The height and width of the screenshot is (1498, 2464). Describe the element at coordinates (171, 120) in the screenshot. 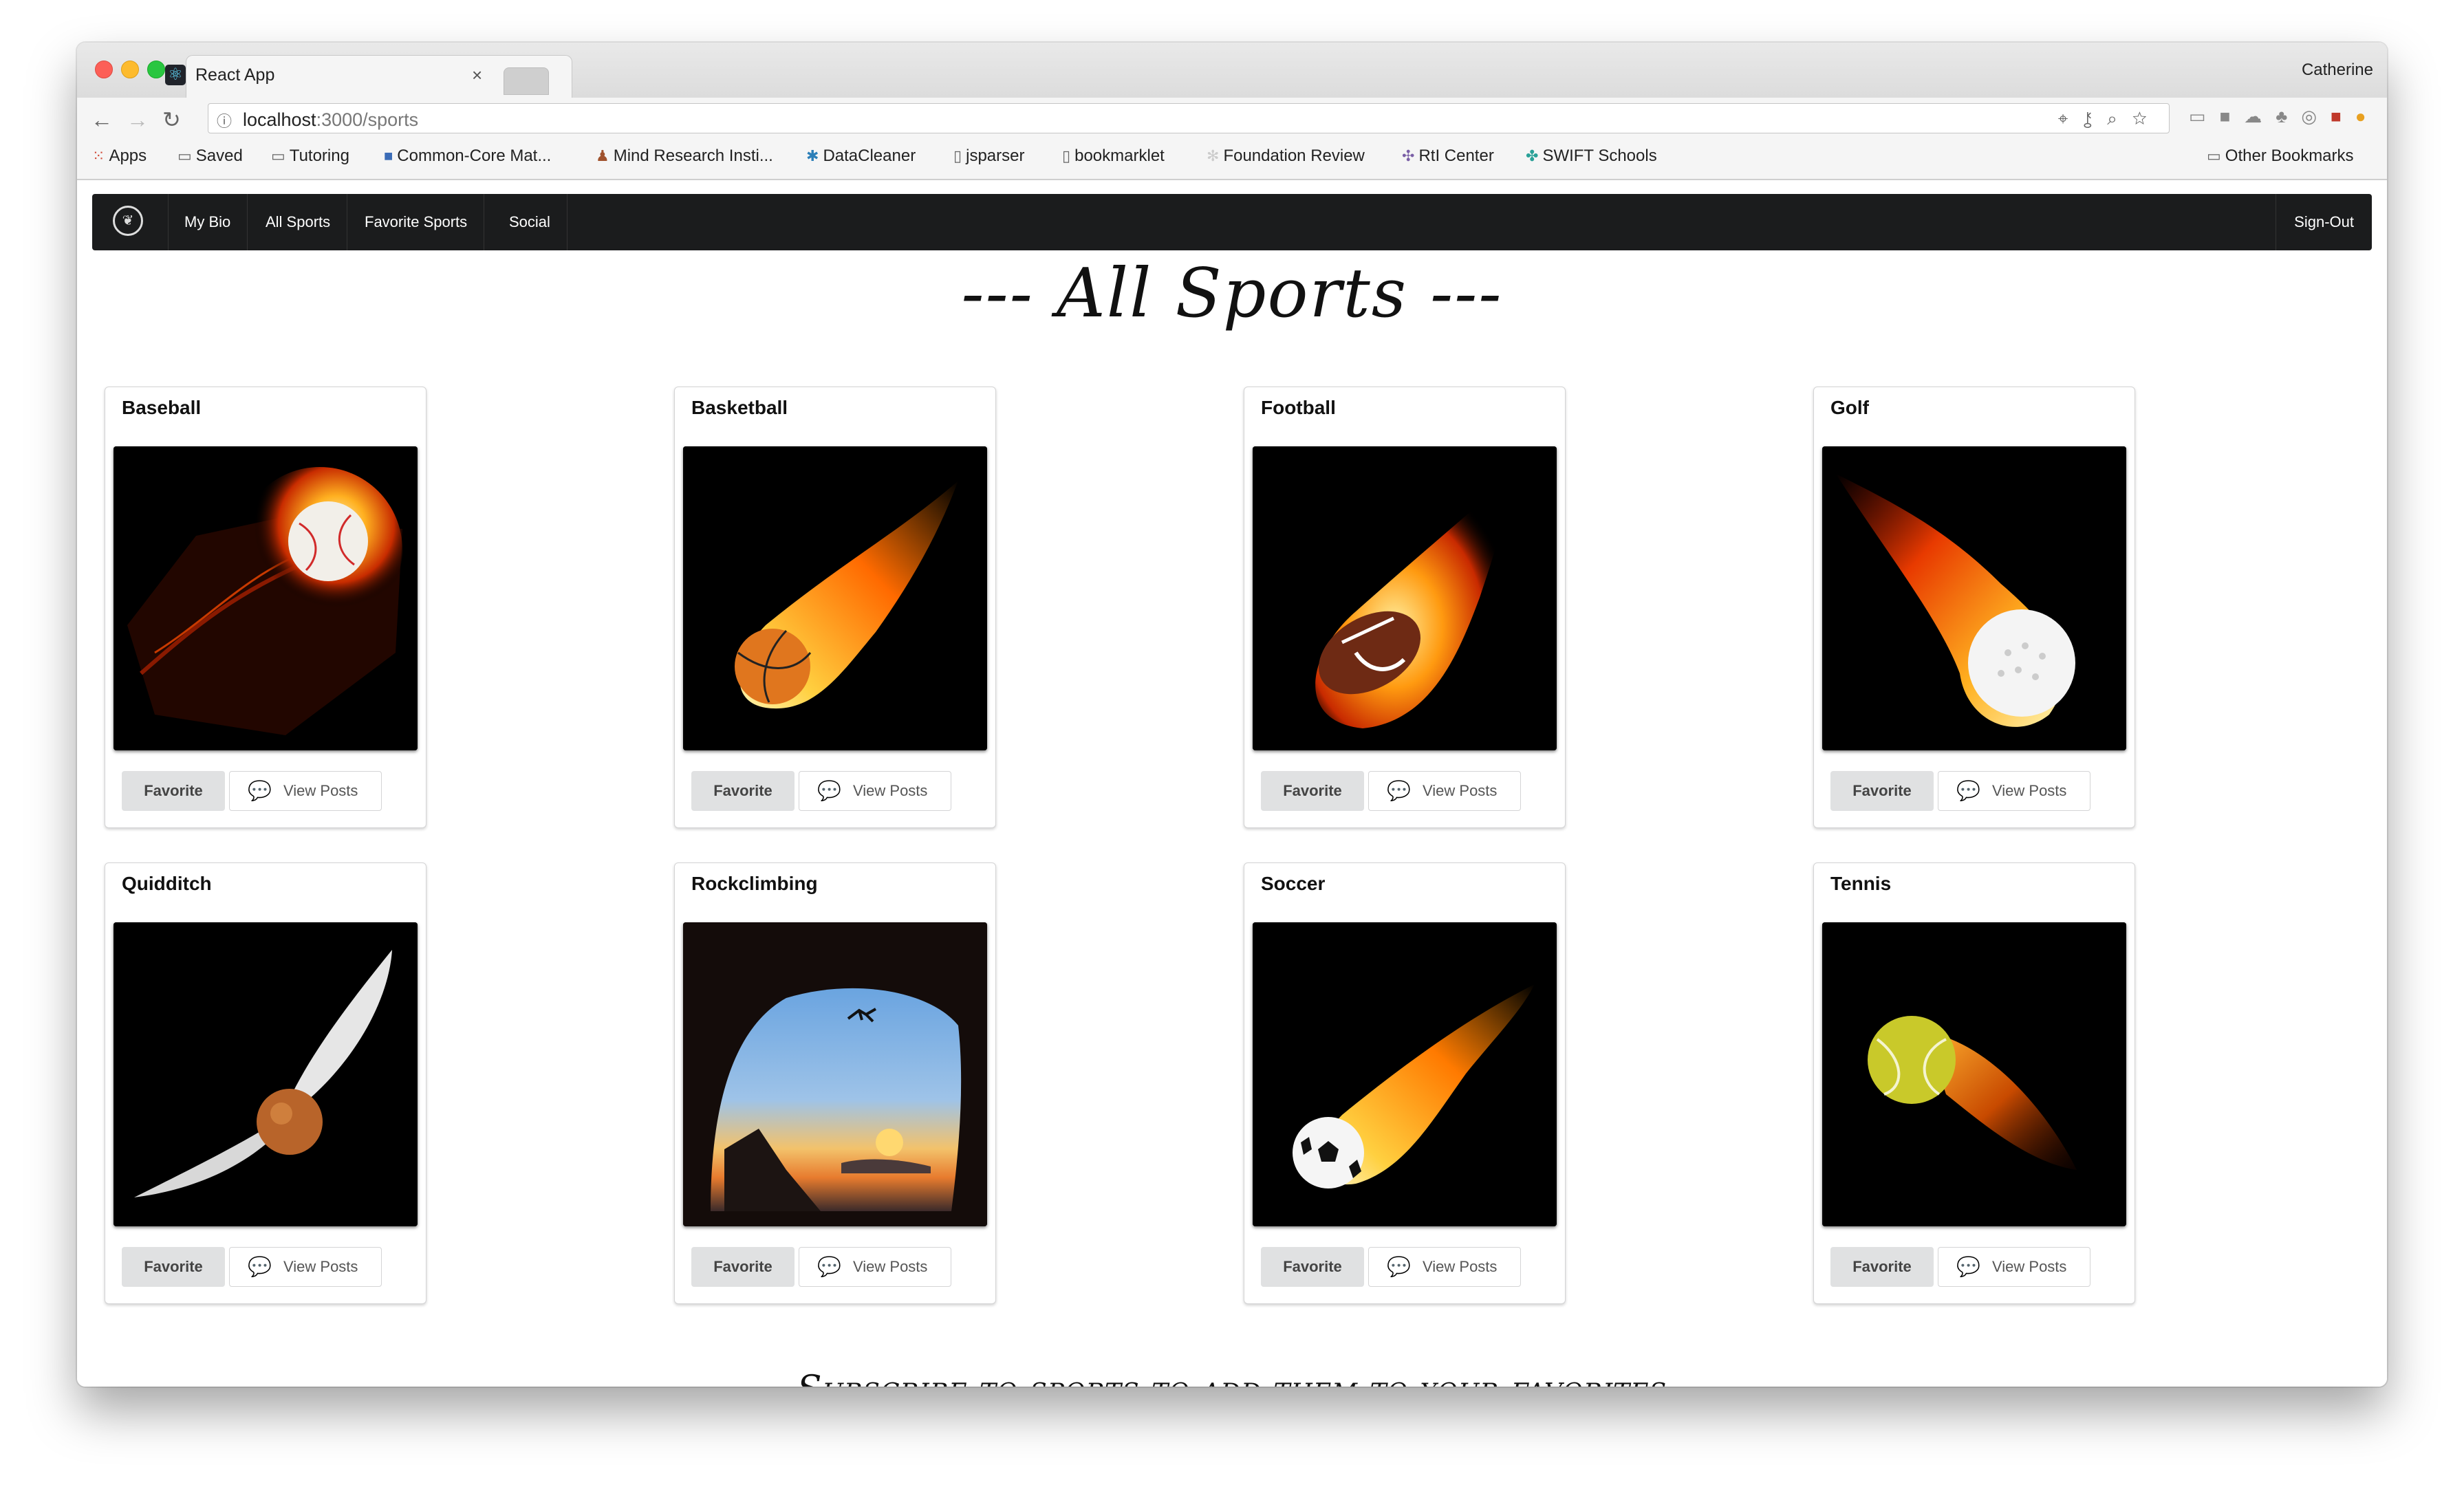

I see `reload-icon: ↻` at that location.